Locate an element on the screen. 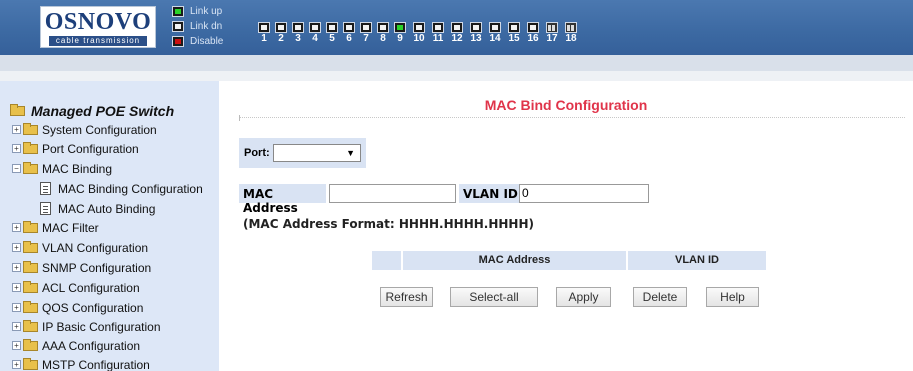 The height and width of the screenshot is (371, 913). select-all-button: Select-all is located at coordinates (494, 297).